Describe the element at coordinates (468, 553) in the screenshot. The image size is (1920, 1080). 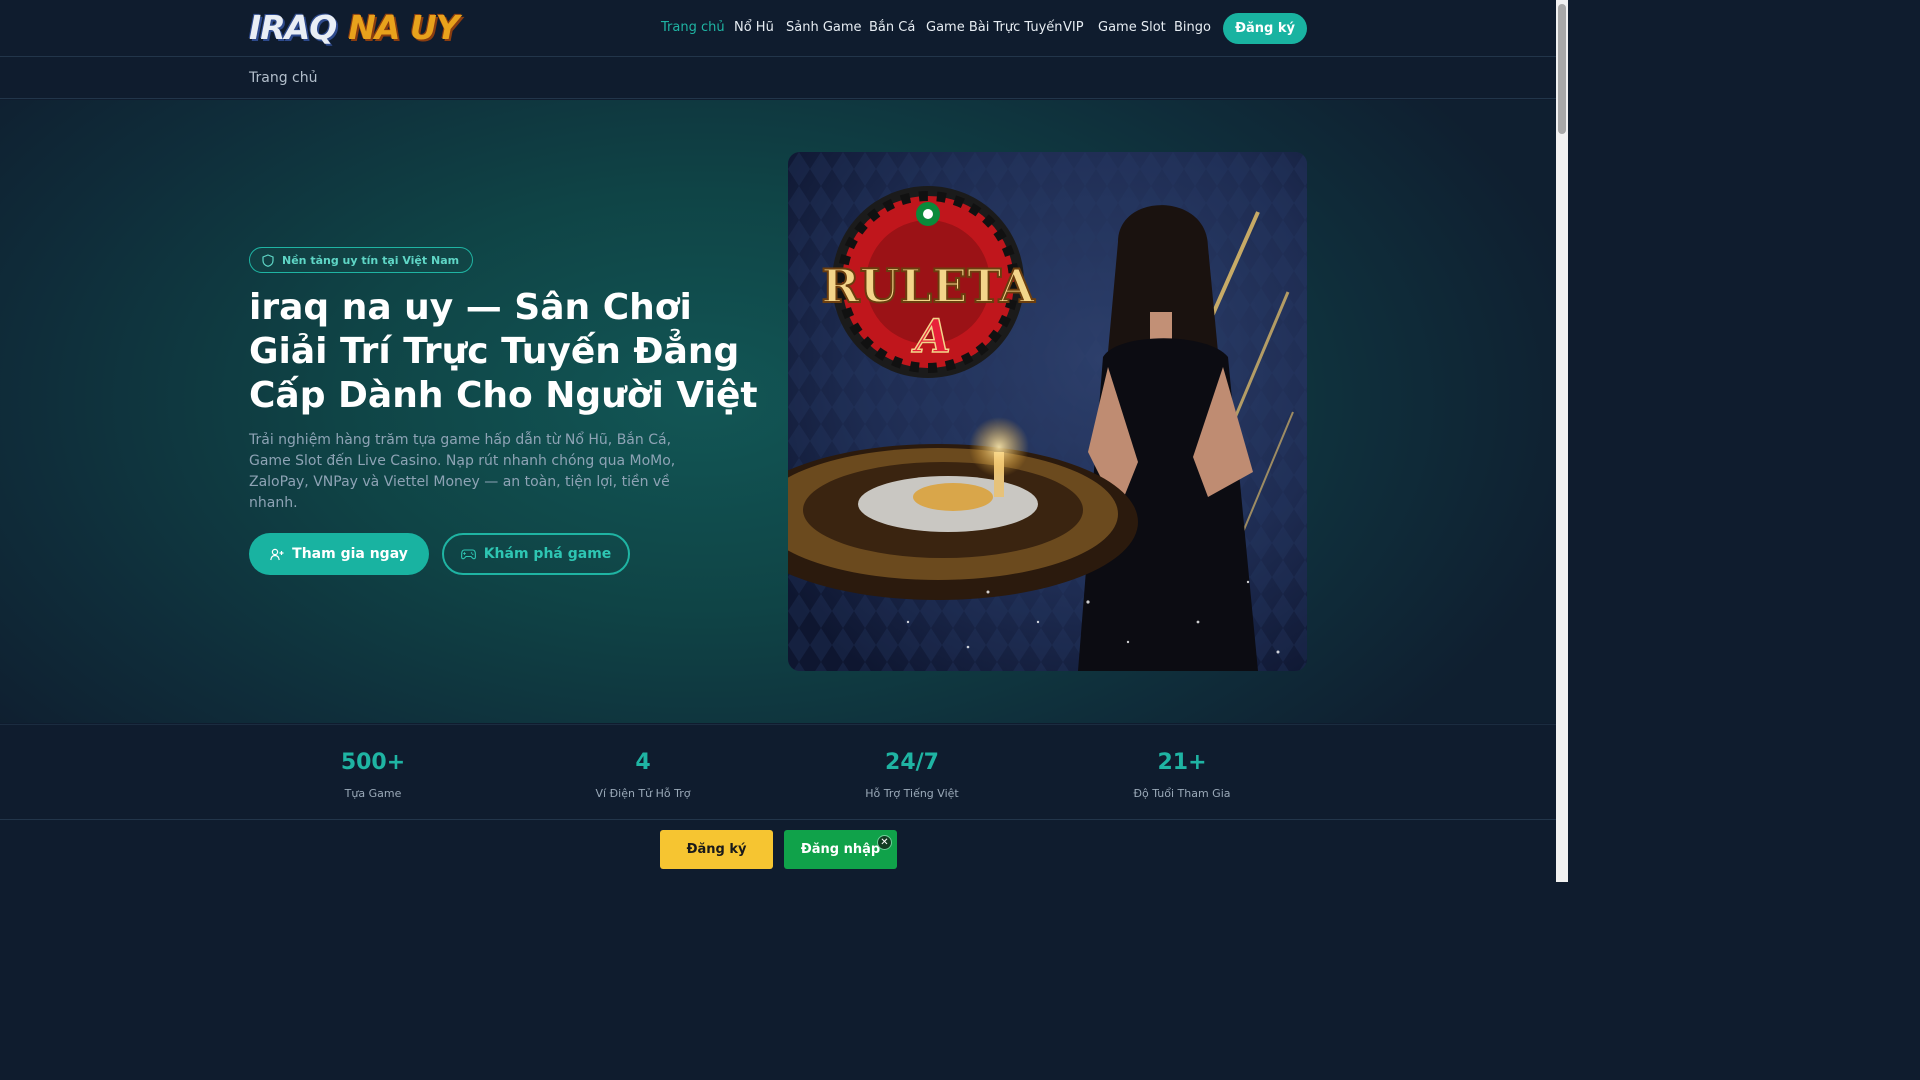
I see `gamepad-icon` at that location.